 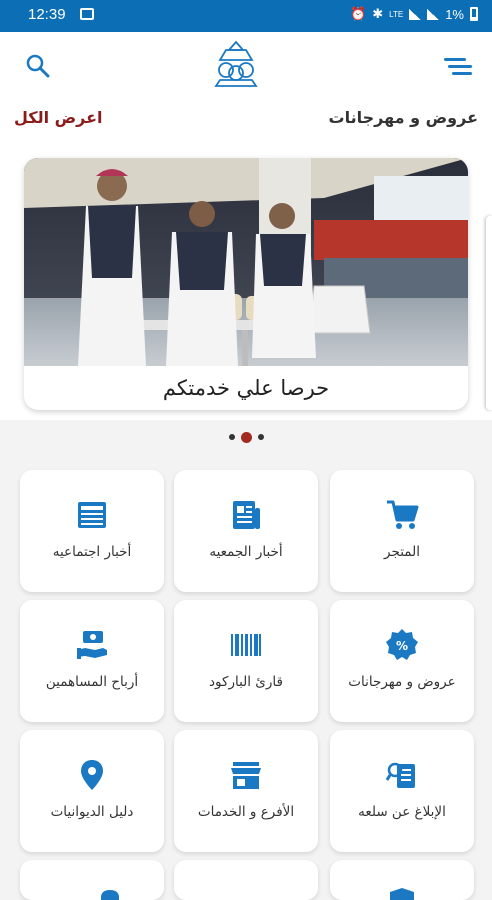 What do you see at coordinates (489, 313) in the screenshot?
I see `scroll-indicator` at bounding box center [489, 313].